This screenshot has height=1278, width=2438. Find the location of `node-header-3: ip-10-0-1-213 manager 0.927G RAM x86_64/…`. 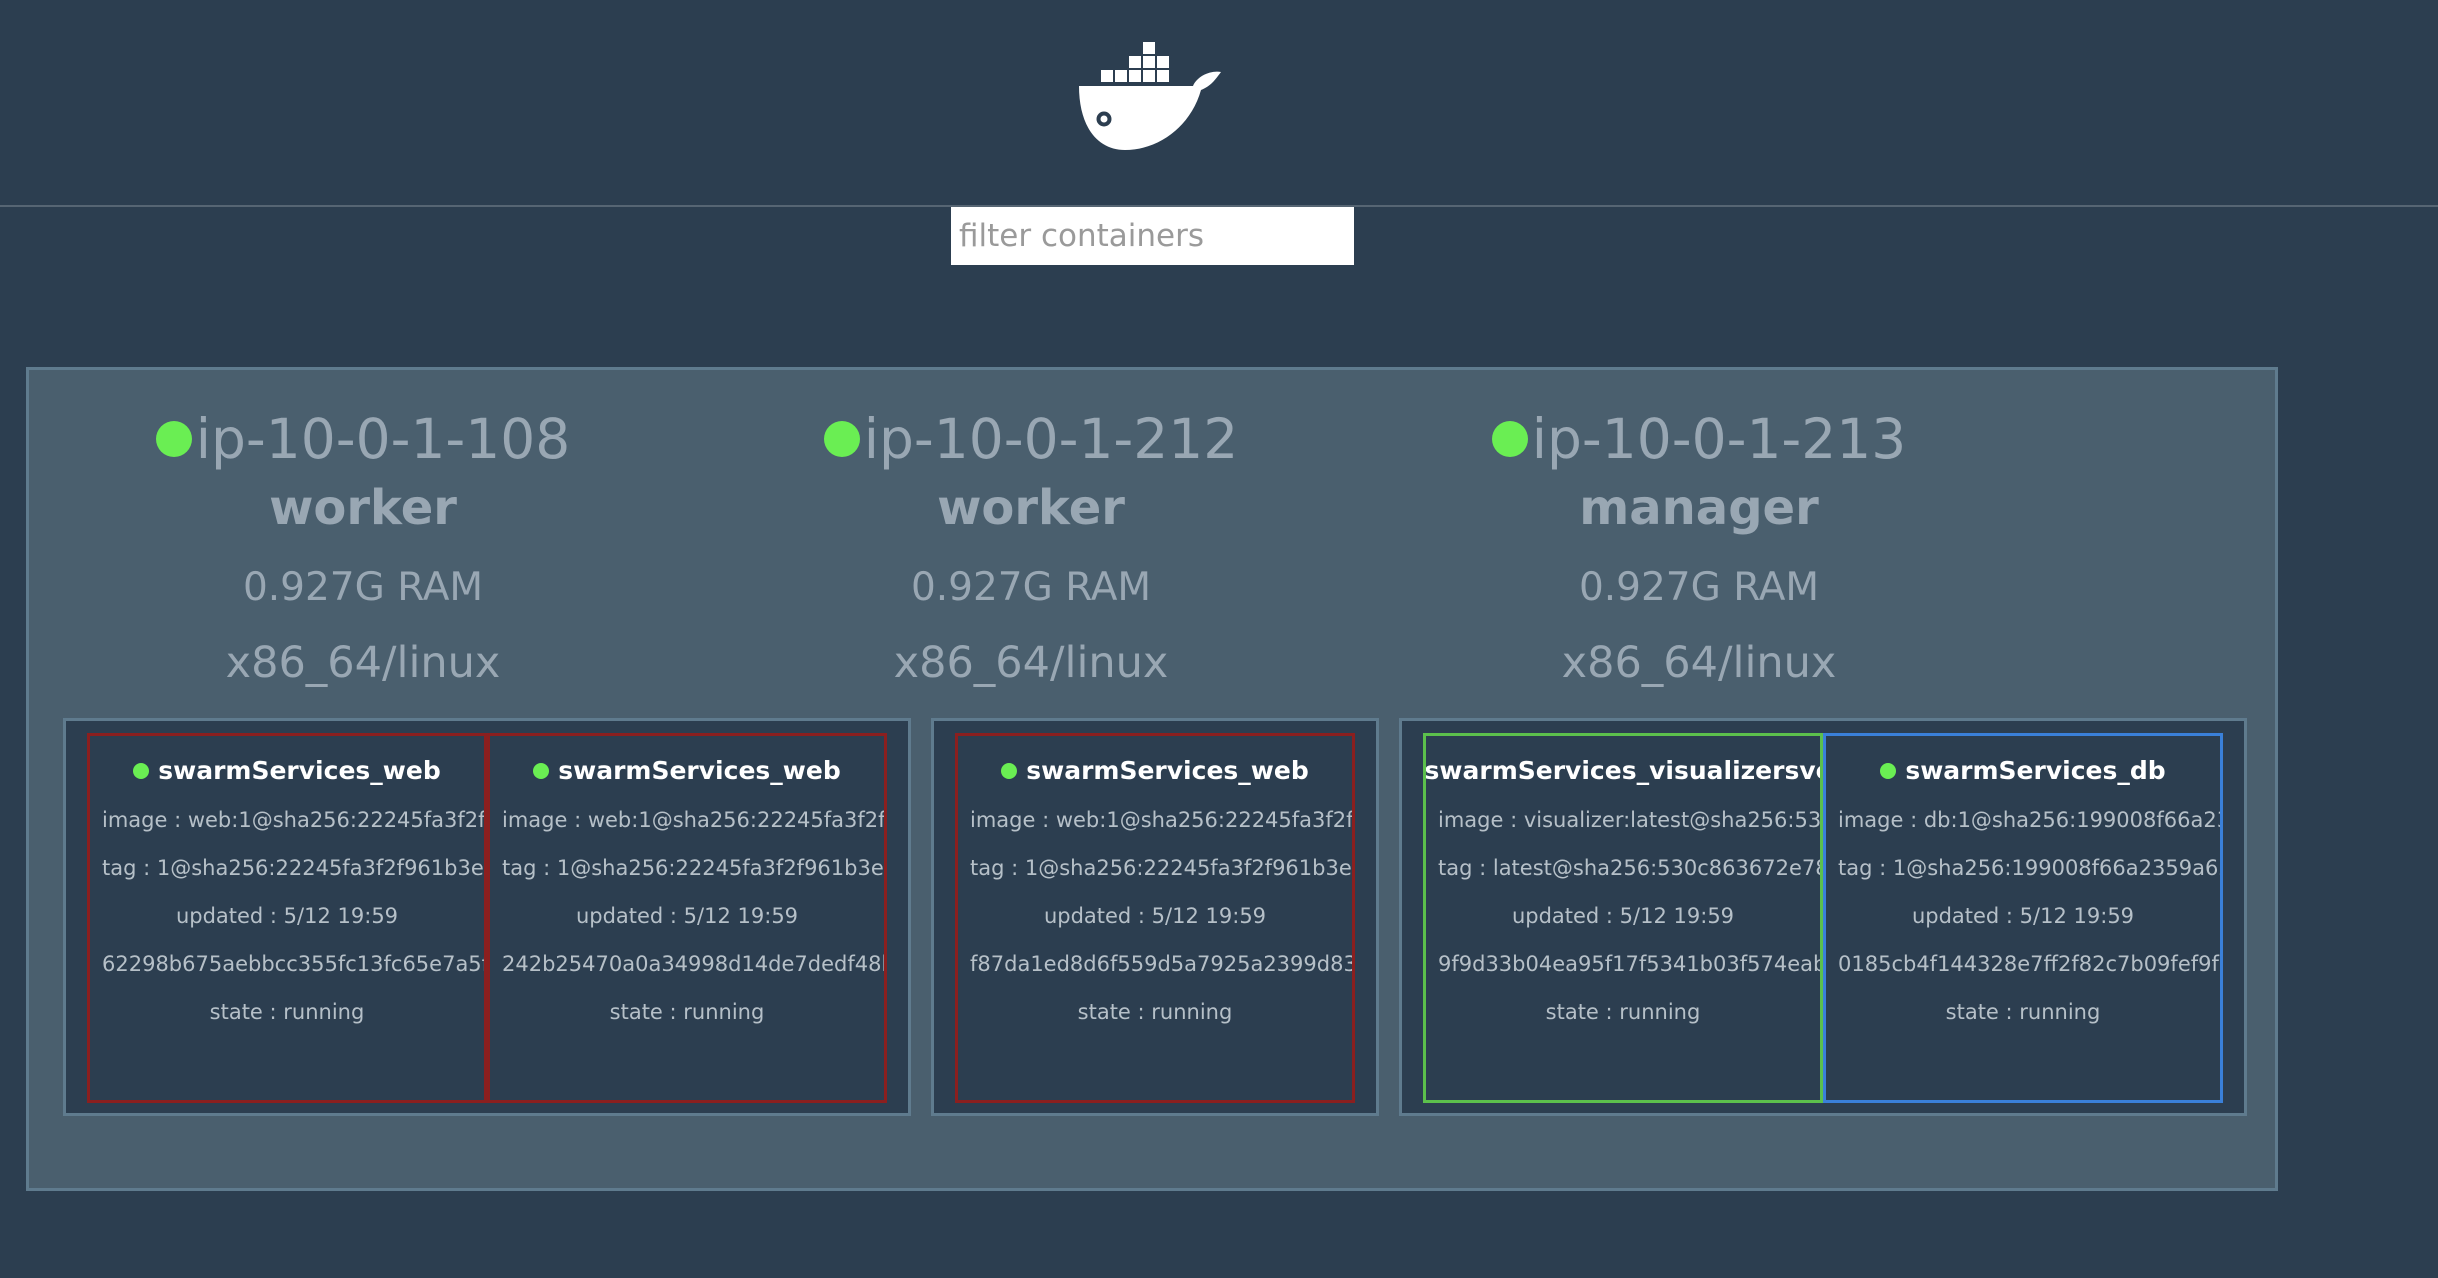

node-header-3: ip-10-0-1-213 manager 0.927G RAM x86_64/… is located at coordinates (1699, 540).